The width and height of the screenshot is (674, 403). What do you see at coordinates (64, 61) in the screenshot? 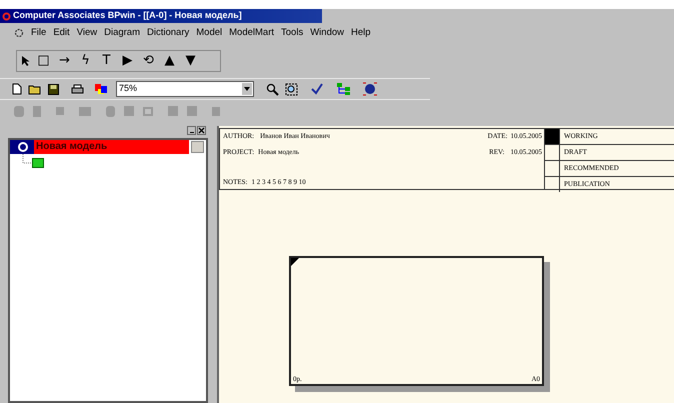
I see `drawing-tool-button: →` at bounding box center [64, 61].